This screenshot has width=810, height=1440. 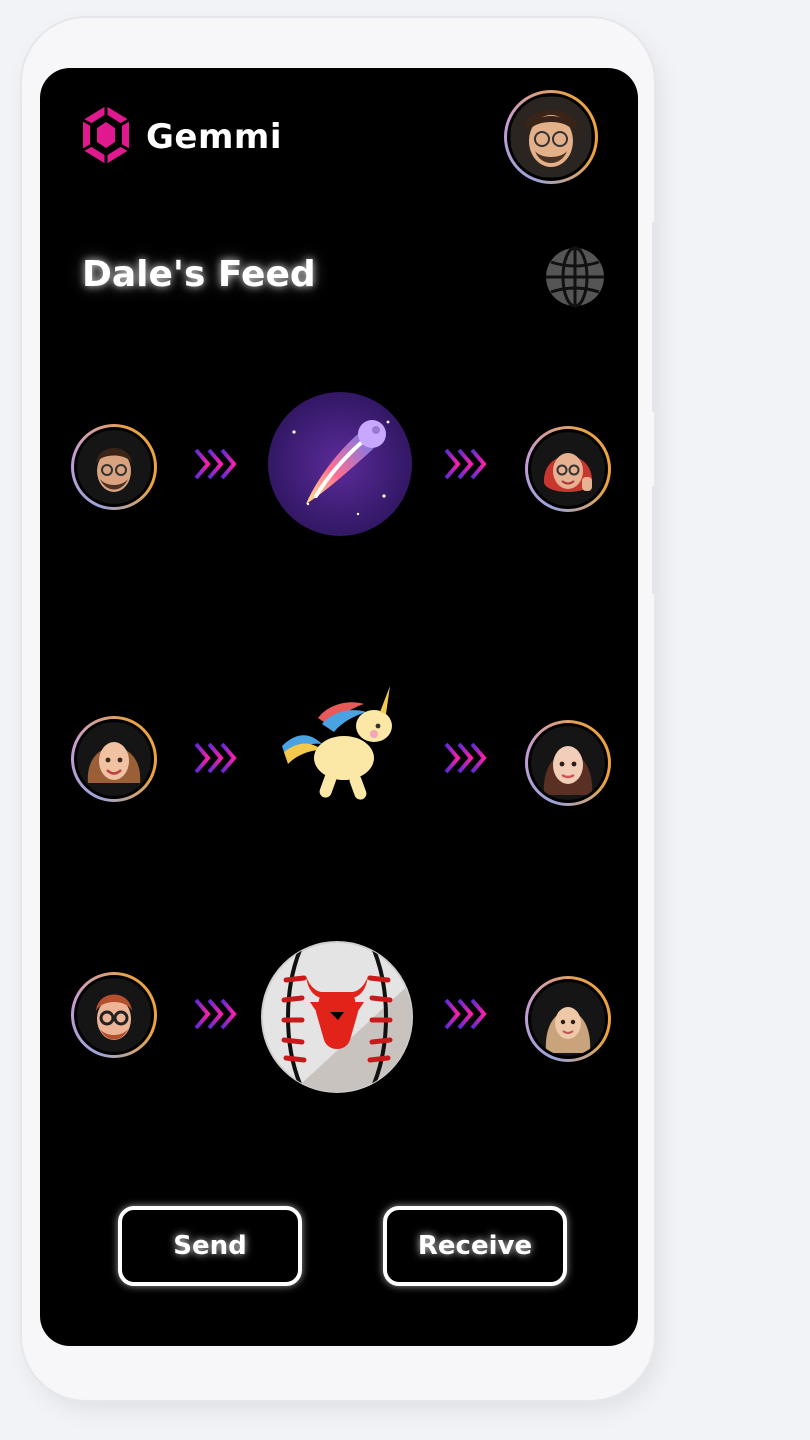 I want to click on app-brand: Gemmi, so click(x=181, y=137).